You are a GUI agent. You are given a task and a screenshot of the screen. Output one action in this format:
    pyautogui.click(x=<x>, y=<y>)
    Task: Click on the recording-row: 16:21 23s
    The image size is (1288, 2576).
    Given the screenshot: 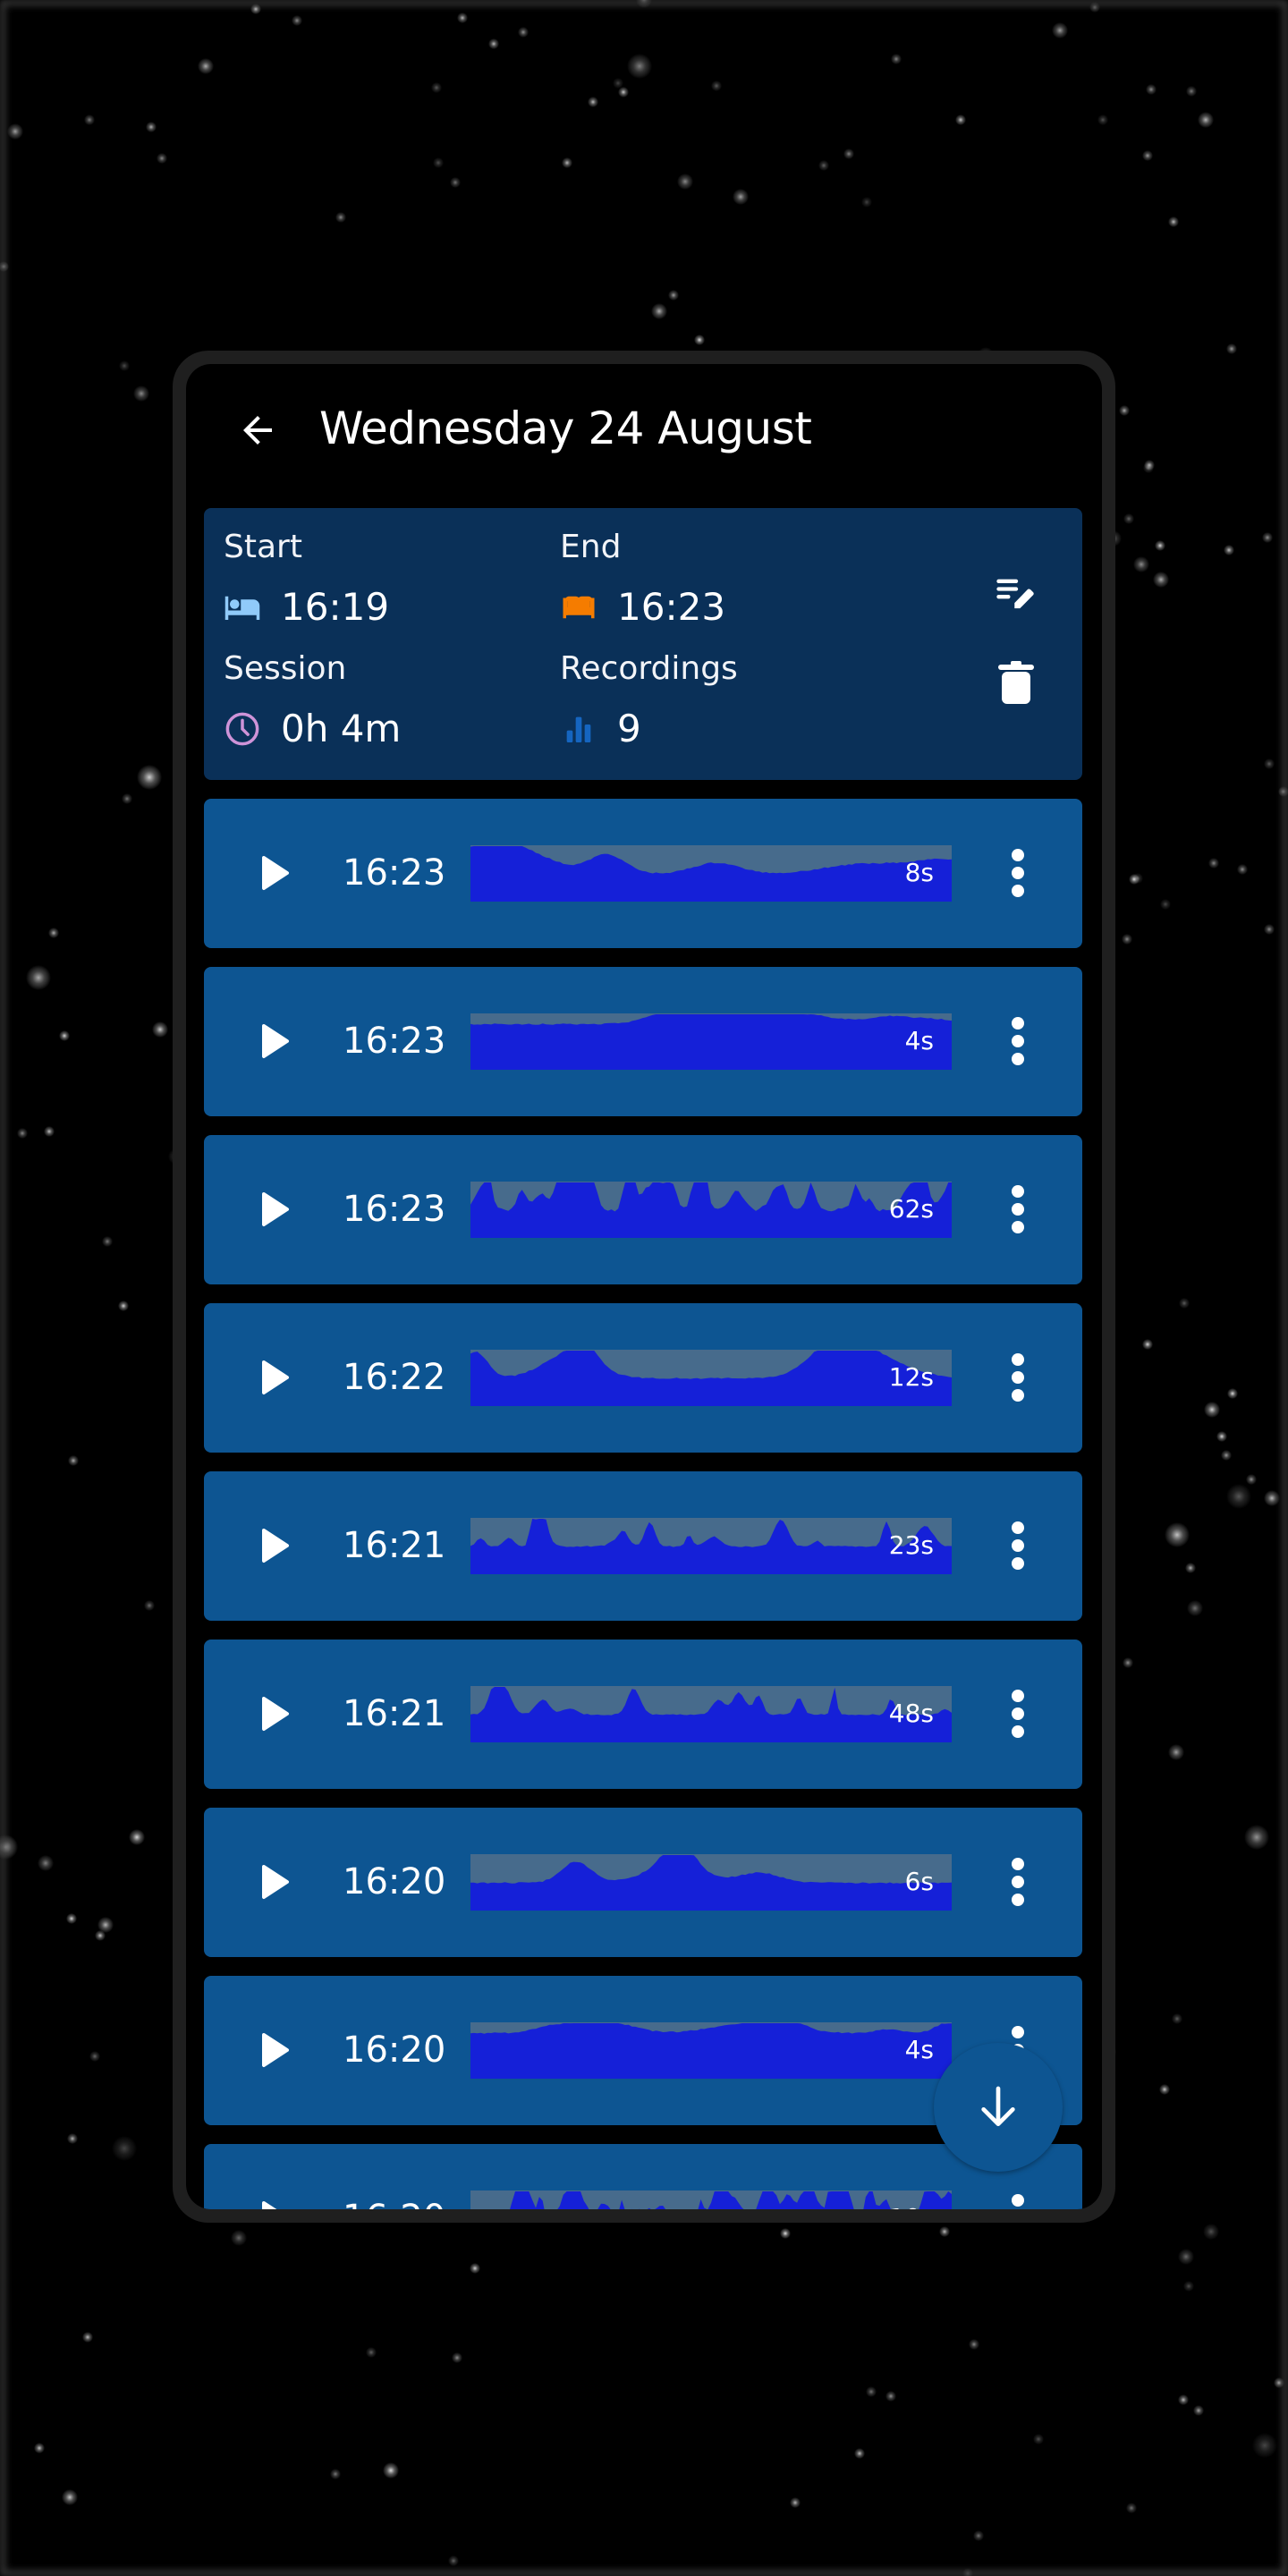 What is the action you would take?
    pyautogui.click(x=643, y=1546)
    